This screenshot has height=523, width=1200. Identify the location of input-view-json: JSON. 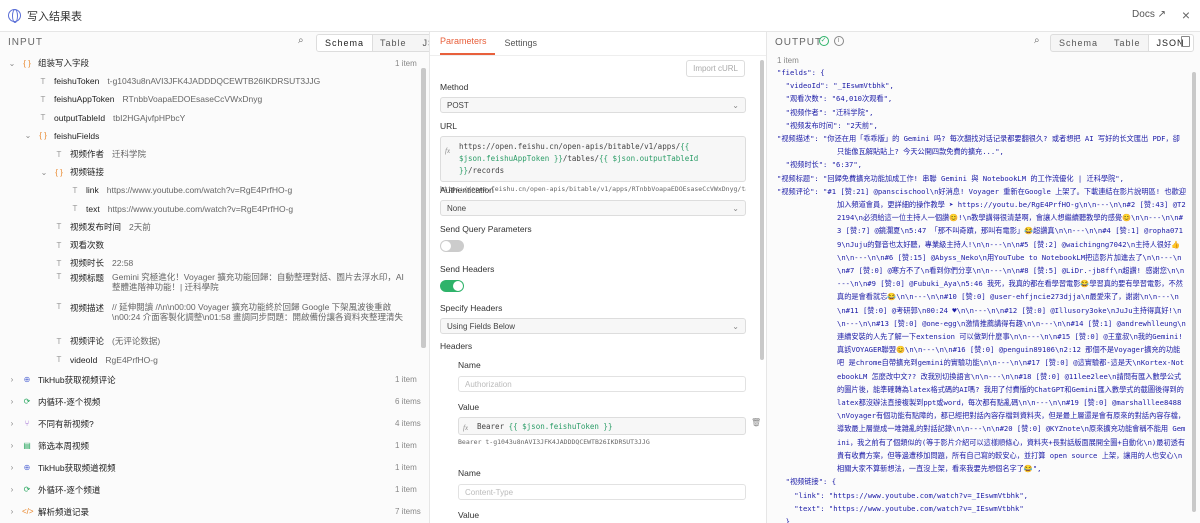
(422, 43).